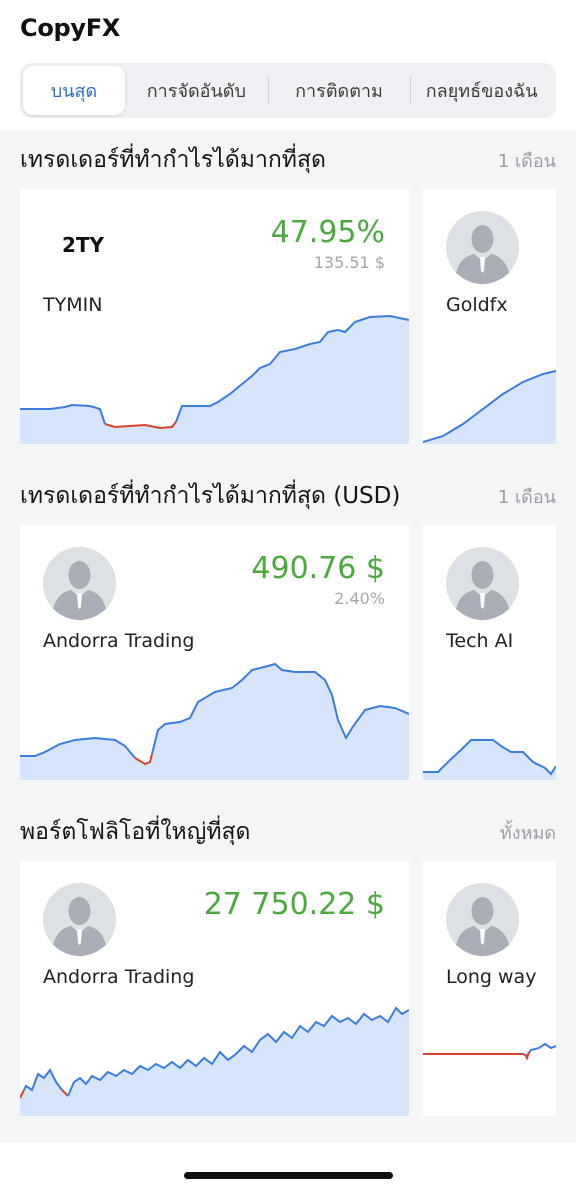  I want to click on section-title: พอร์ตโฟลิโอที่ใหญ่ที่สุด, so click(135, 832).